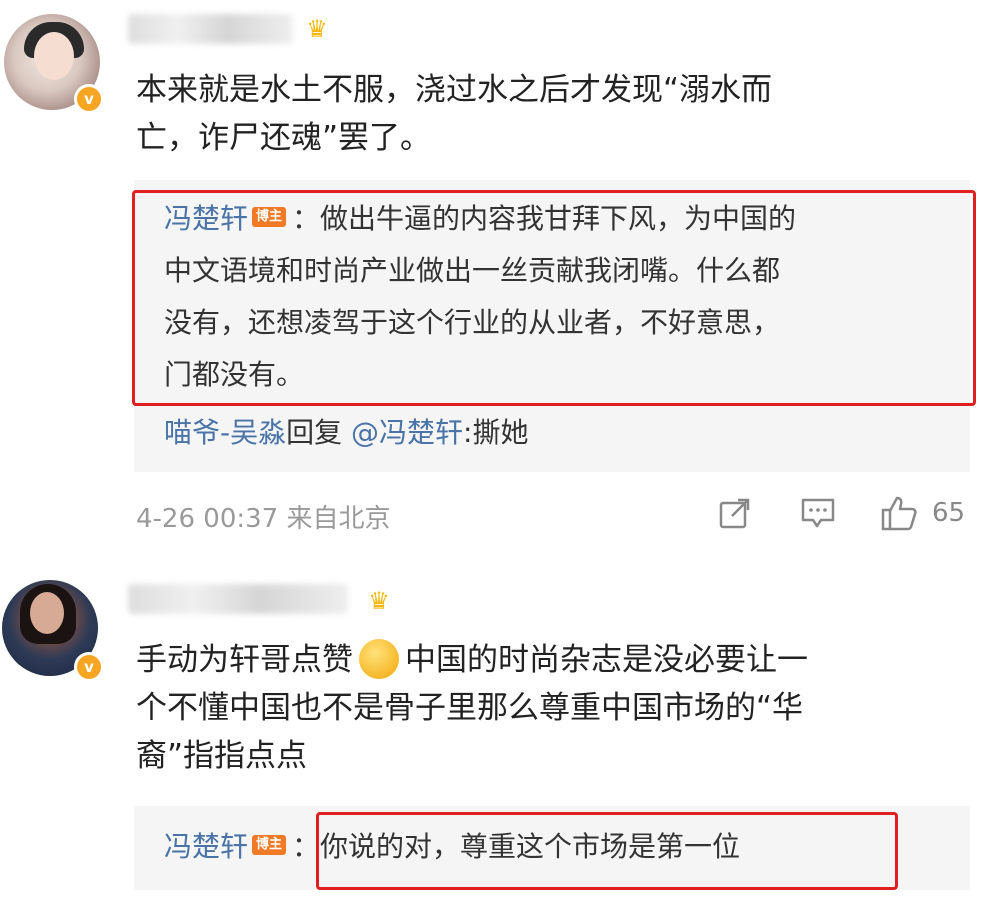 This screenshot has height=908, width=982. I want to click on like-count: 65, so click(949, 513).